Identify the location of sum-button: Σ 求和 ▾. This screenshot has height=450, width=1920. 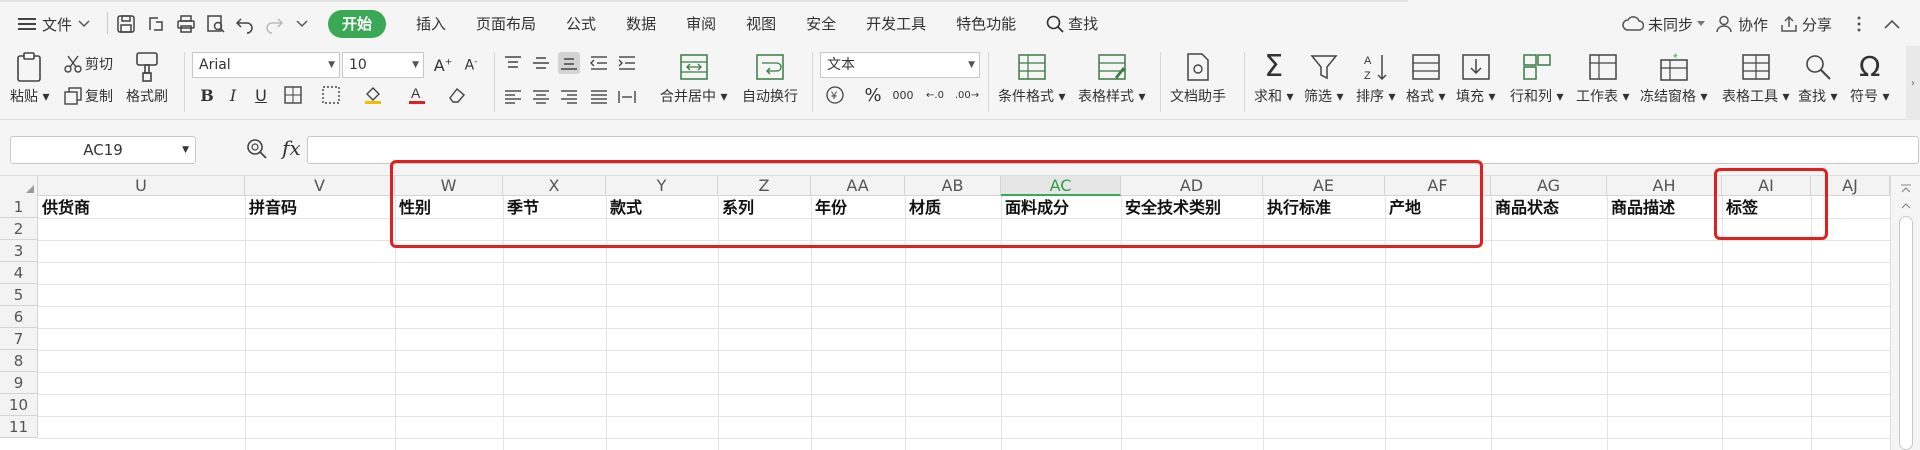
(1273, 78).